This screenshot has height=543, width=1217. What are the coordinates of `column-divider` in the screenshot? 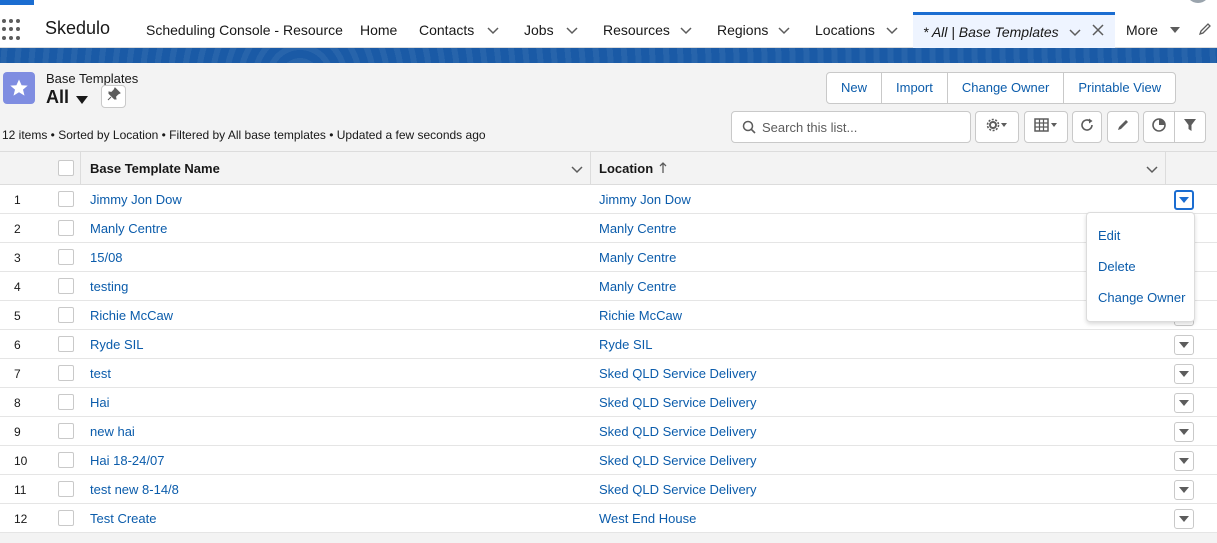 It's located at (590, 168).